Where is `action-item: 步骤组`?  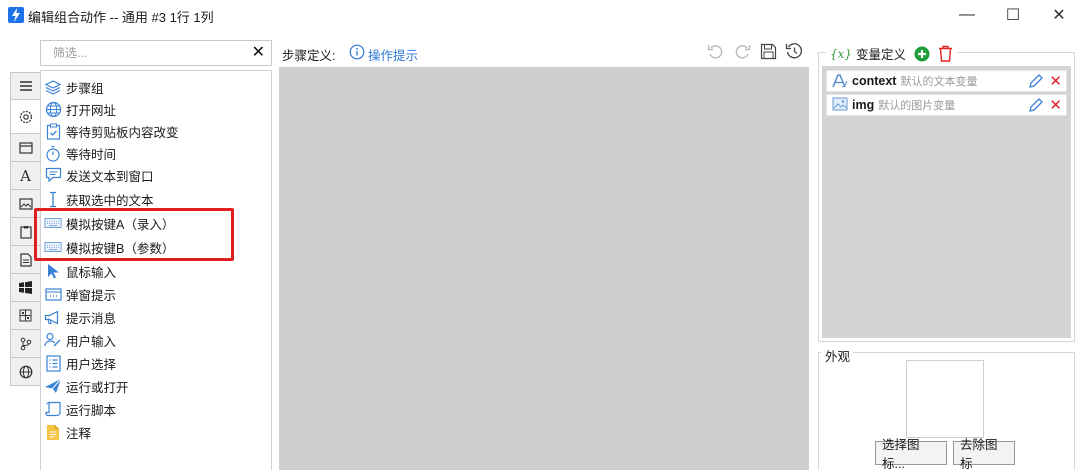
action-item: 步骤组 is located at coordinates (74, 87).